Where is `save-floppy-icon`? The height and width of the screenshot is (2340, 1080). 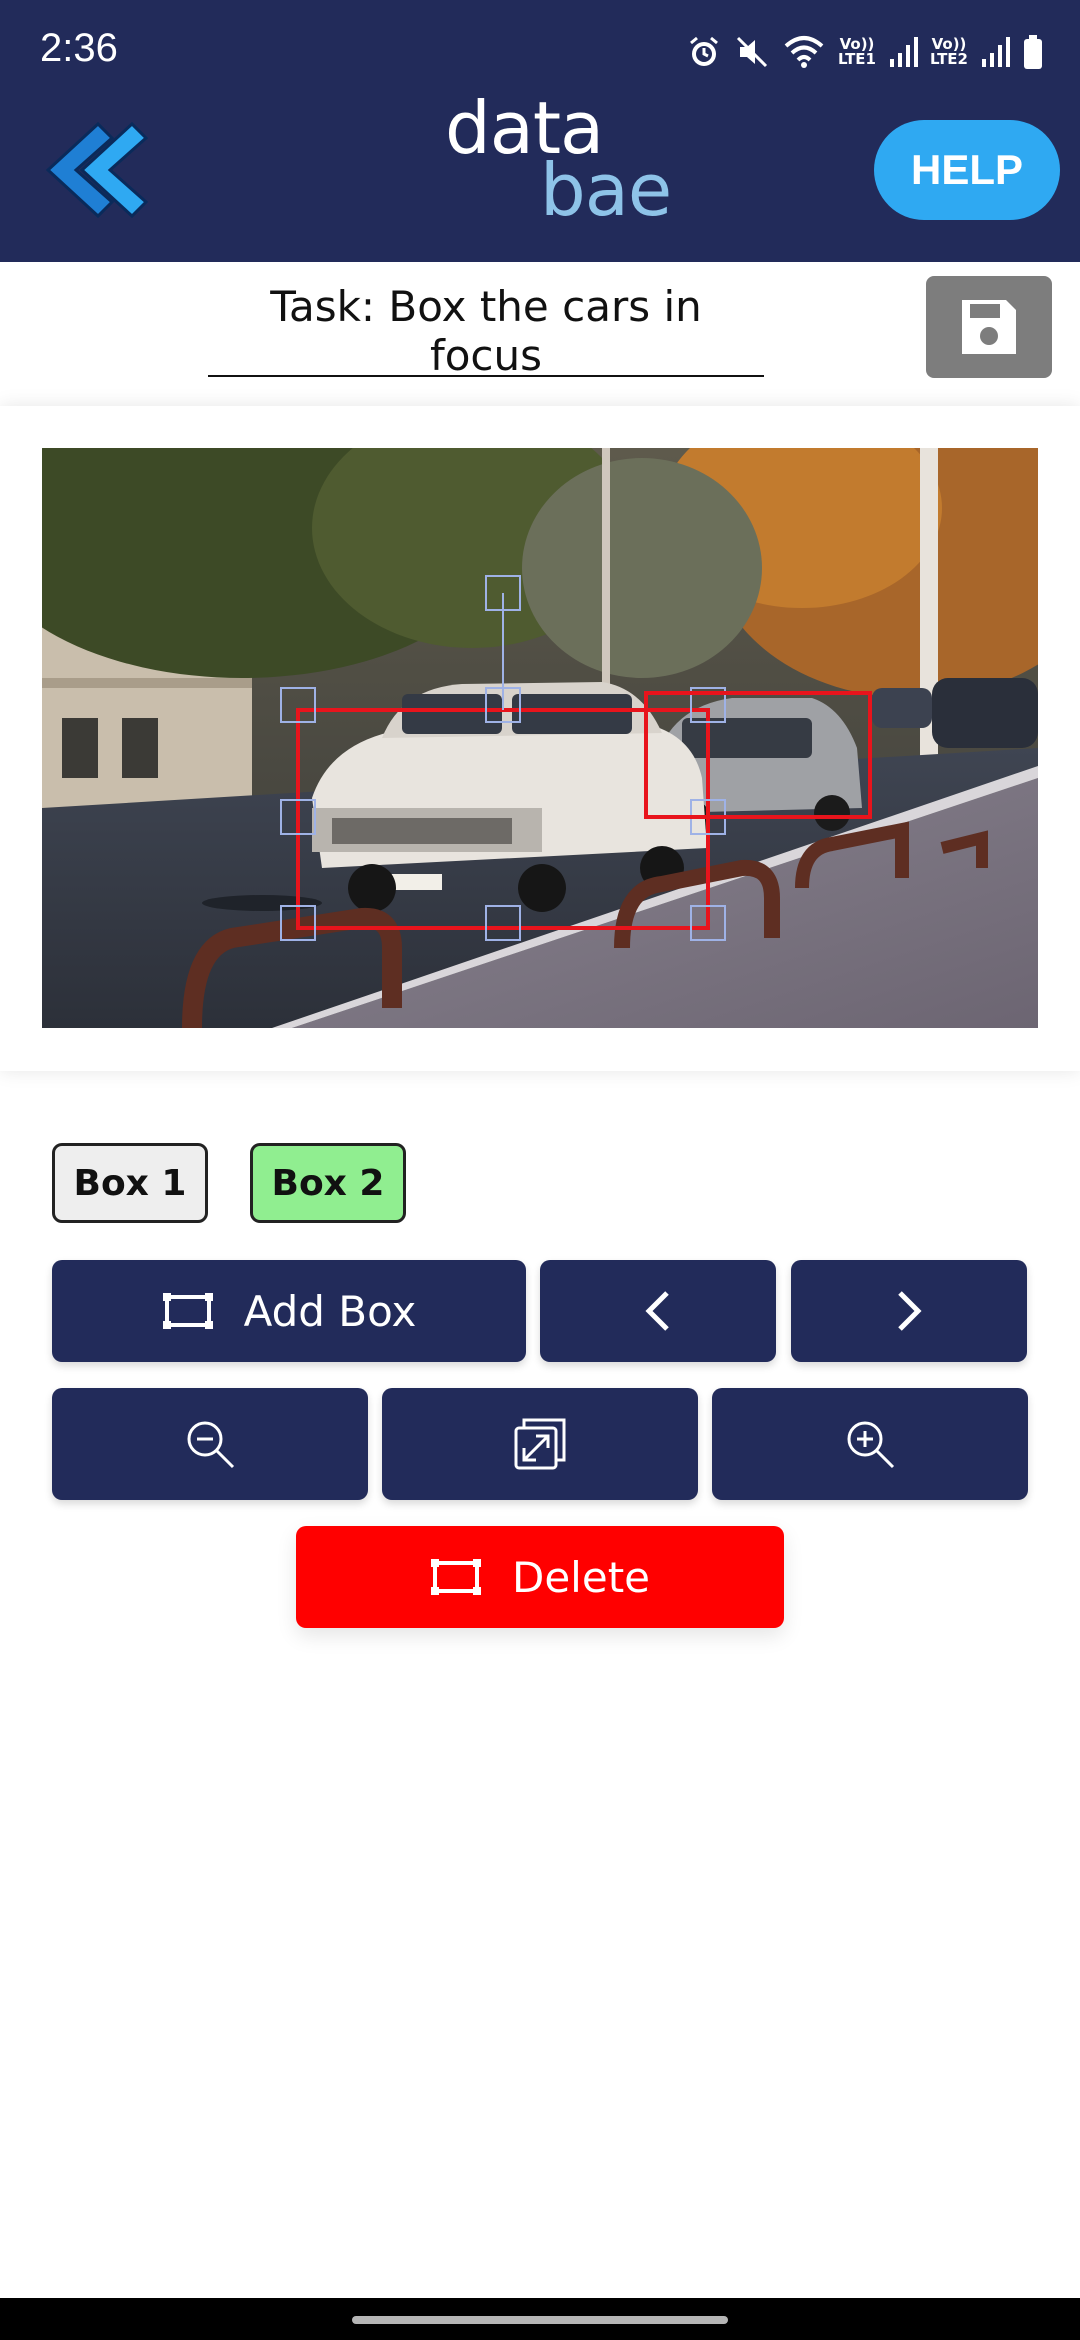 save-floppy-icon is located at coordinates (989, 327).